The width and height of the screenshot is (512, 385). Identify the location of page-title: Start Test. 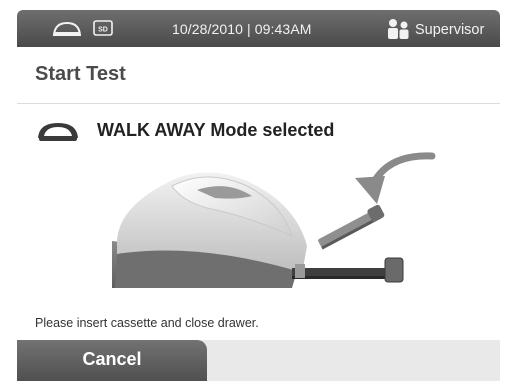
(80, 74).